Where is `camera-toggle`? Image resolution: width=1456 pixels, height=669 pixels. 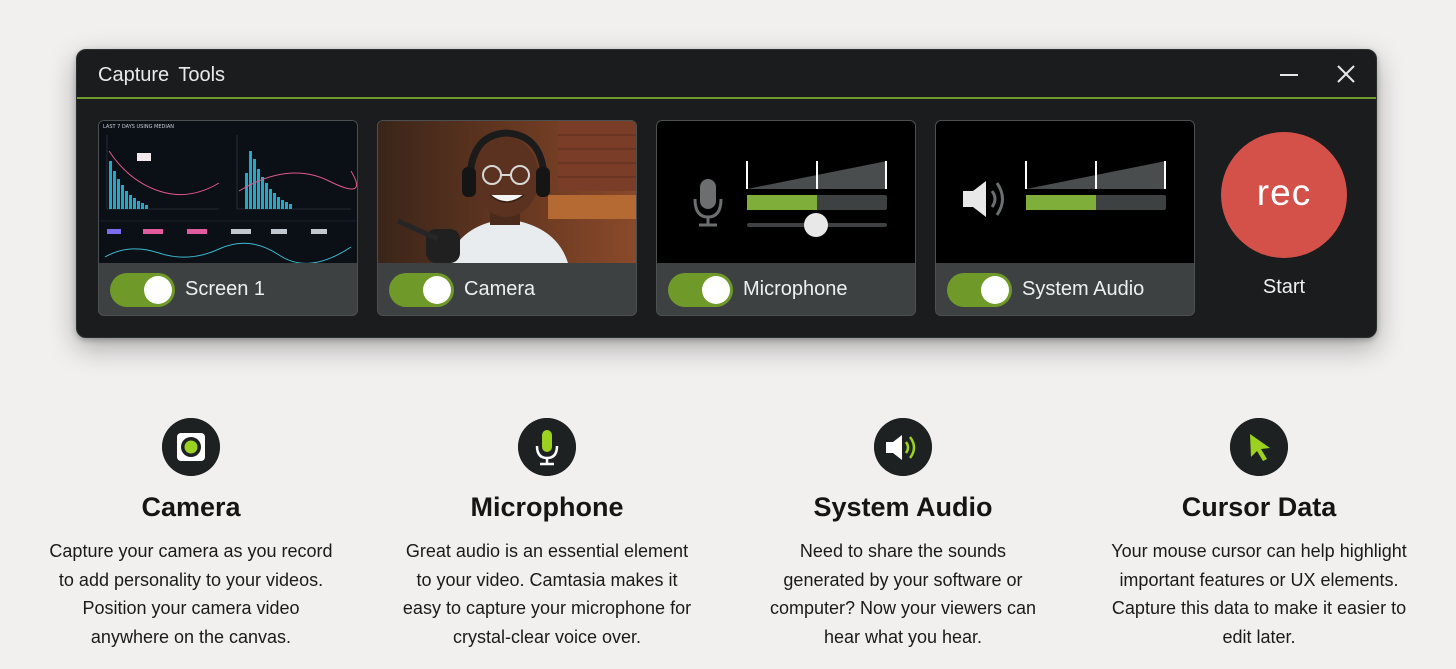
camera-toggle is located at coordinates (421, 290).